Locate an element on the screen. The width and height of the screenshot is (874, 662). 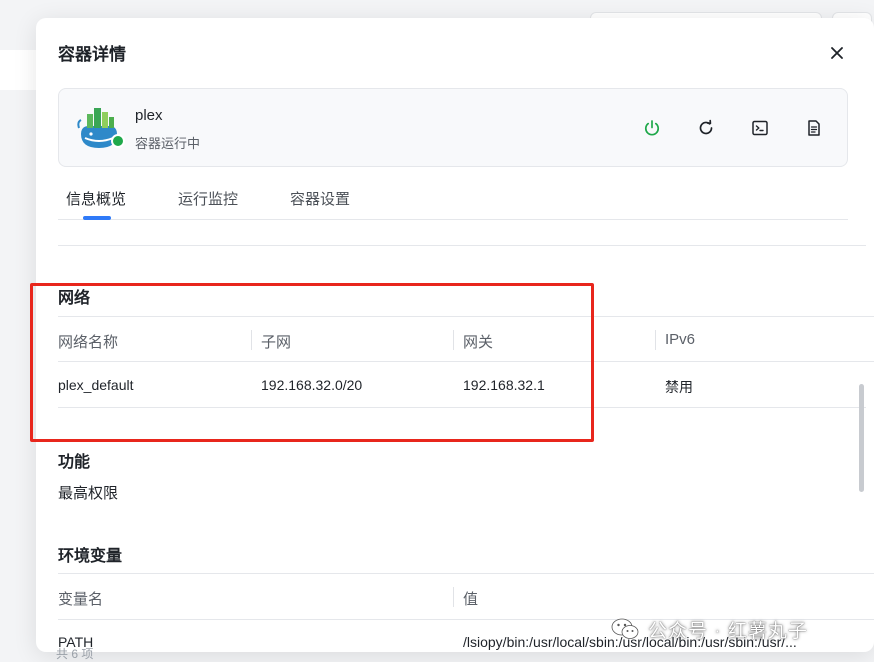
network-col-gateway: 网关 is located at coordinates (478, 342).